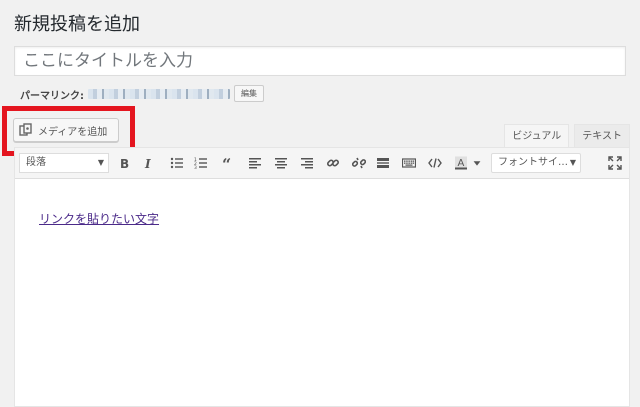 The width and height of the screenshot is (640, 407). I want to click on media-icon, so click(25, 129).